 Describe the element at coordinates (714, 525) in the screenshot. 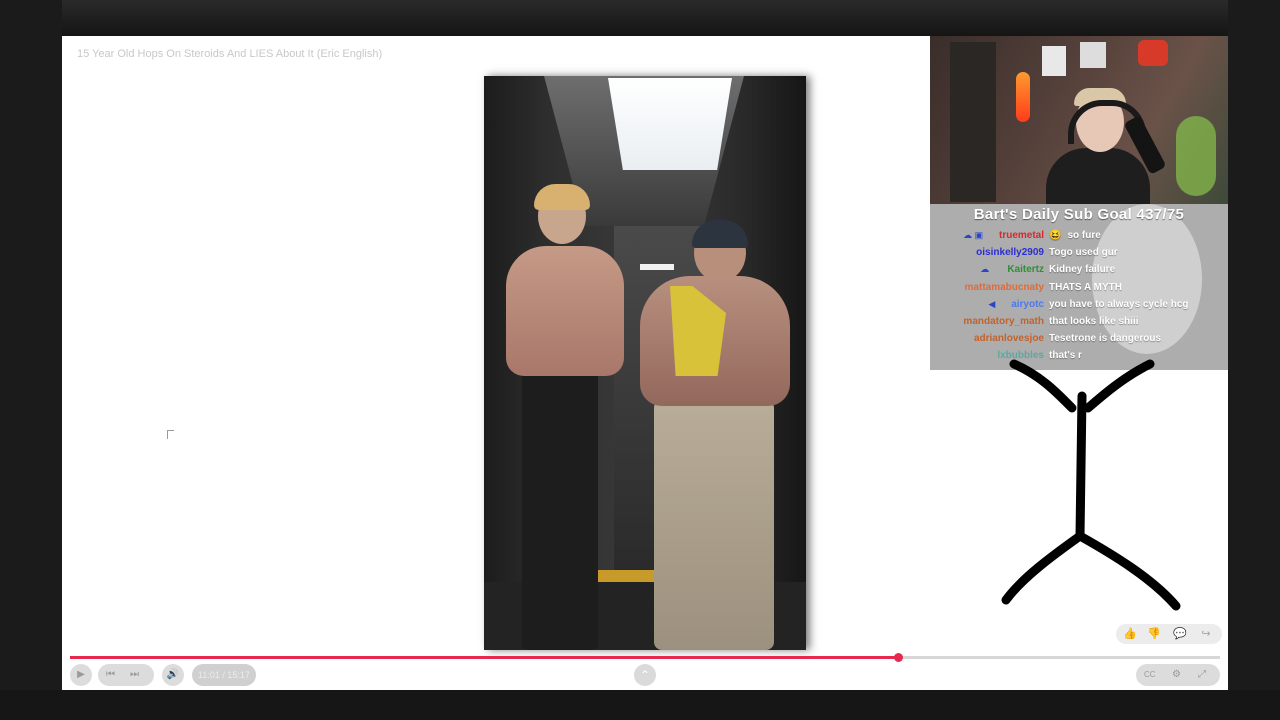

I see `person-right-legs` at that location.